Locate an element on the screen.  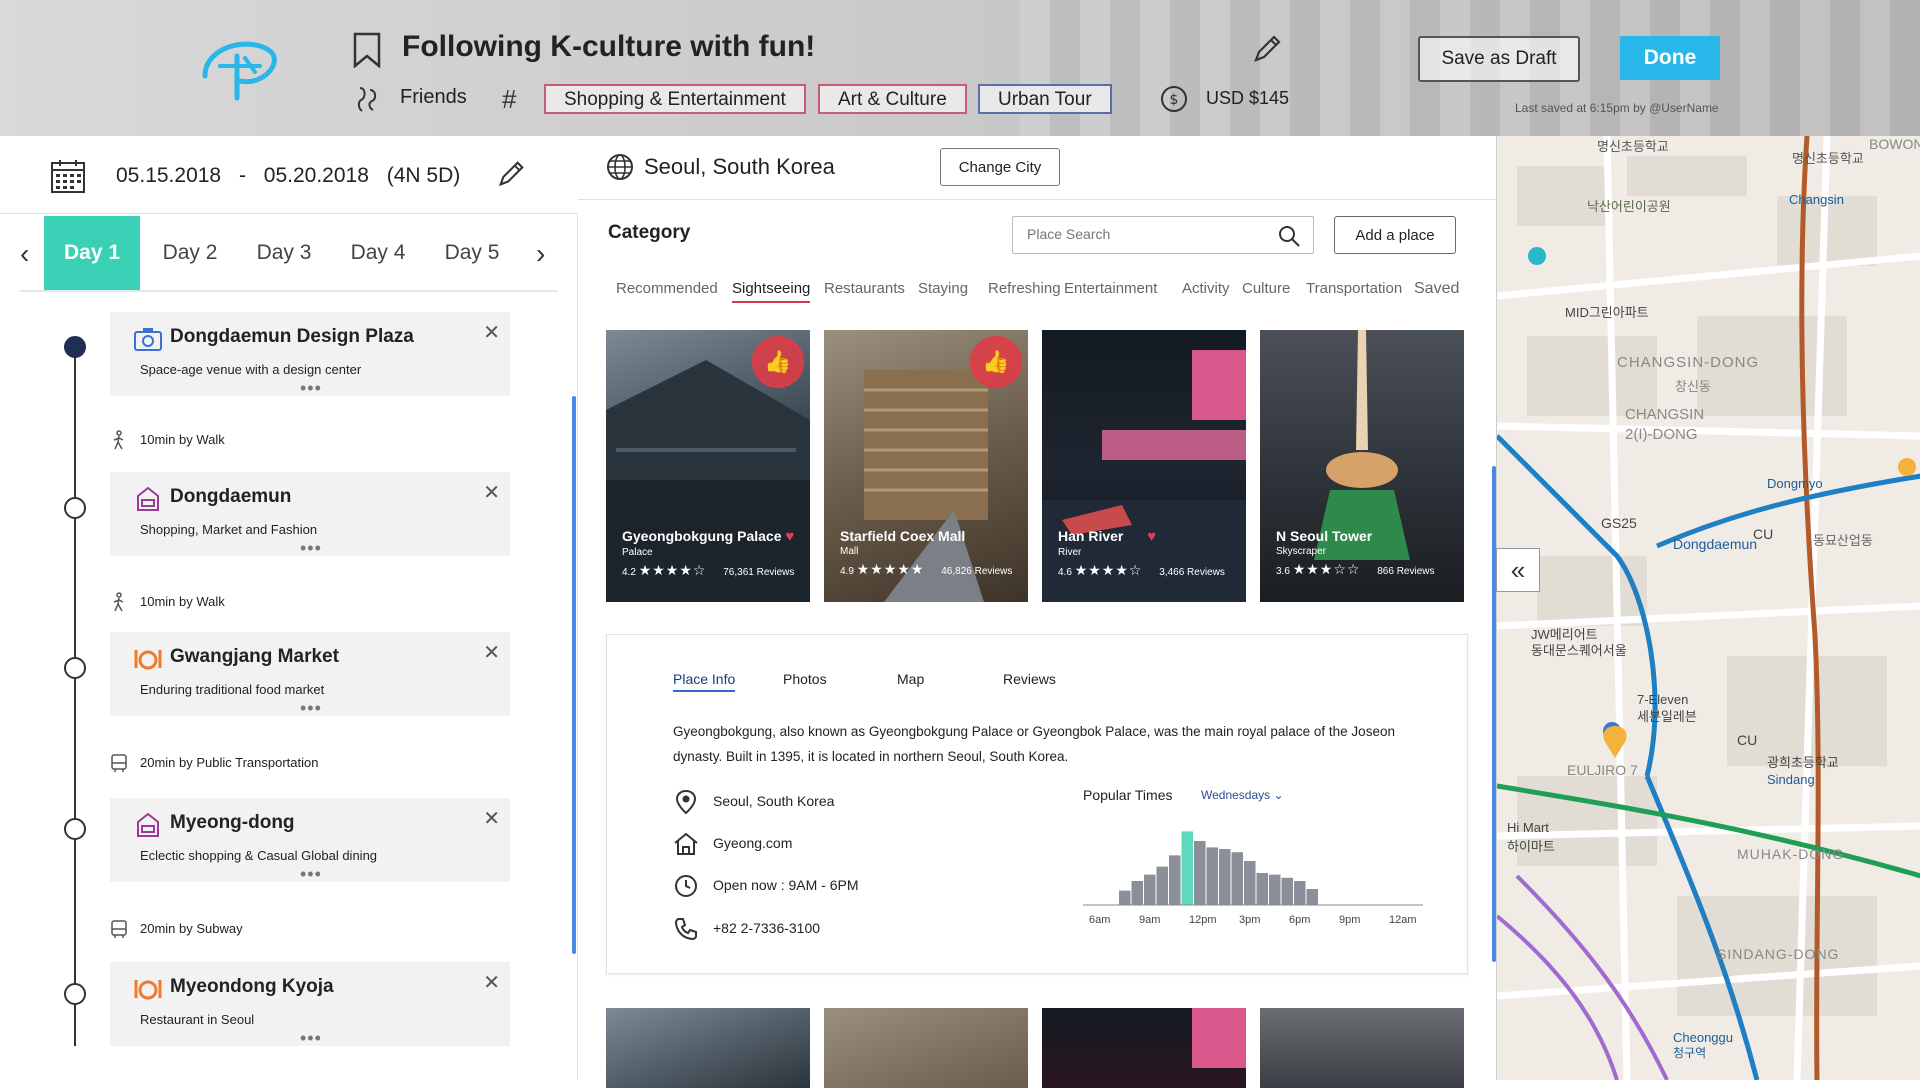
star-rating-icon: ★★★★☆ is located at coordinates (1108, 570).